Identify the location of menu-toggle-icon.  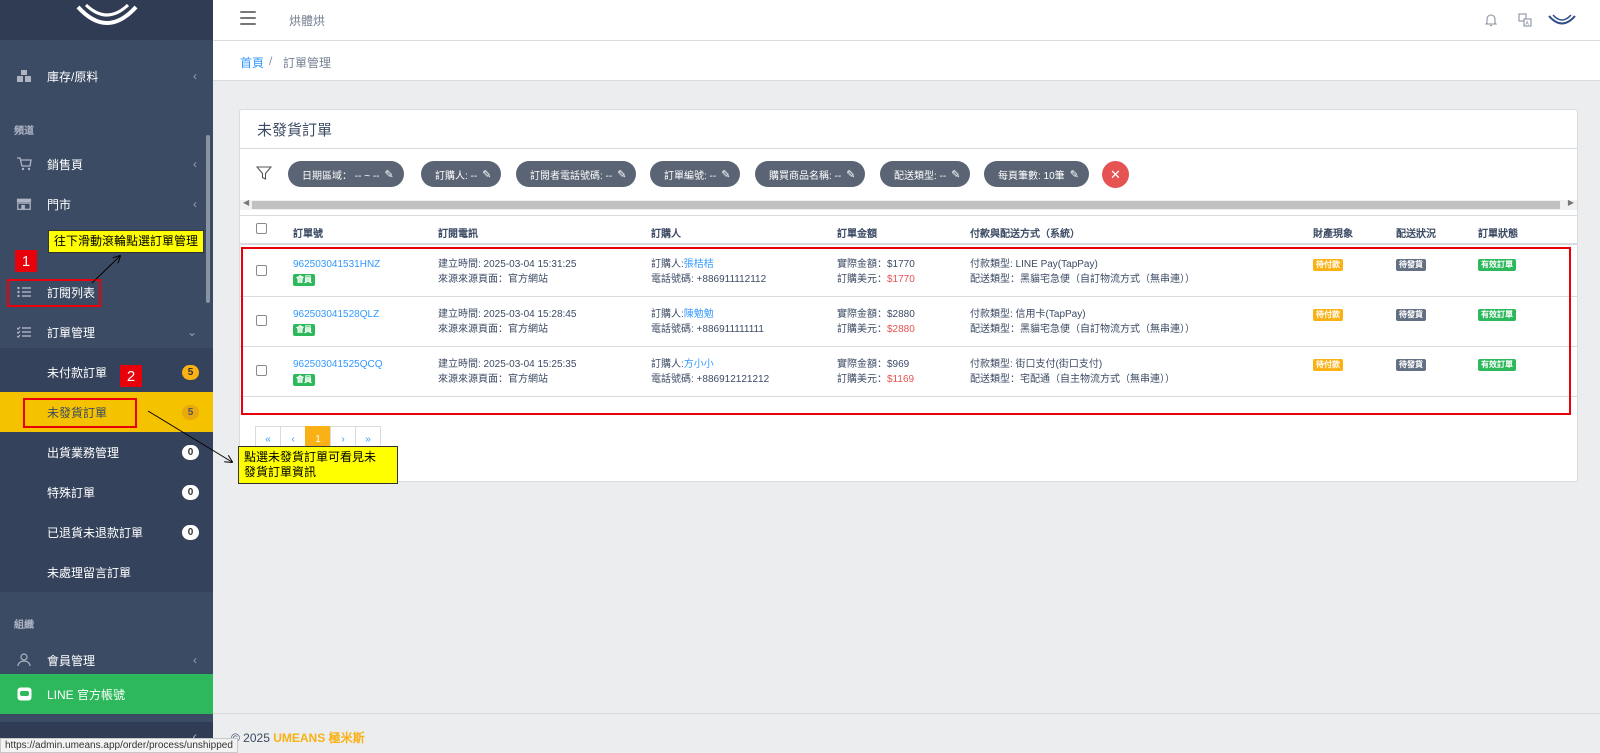
(248, 18).